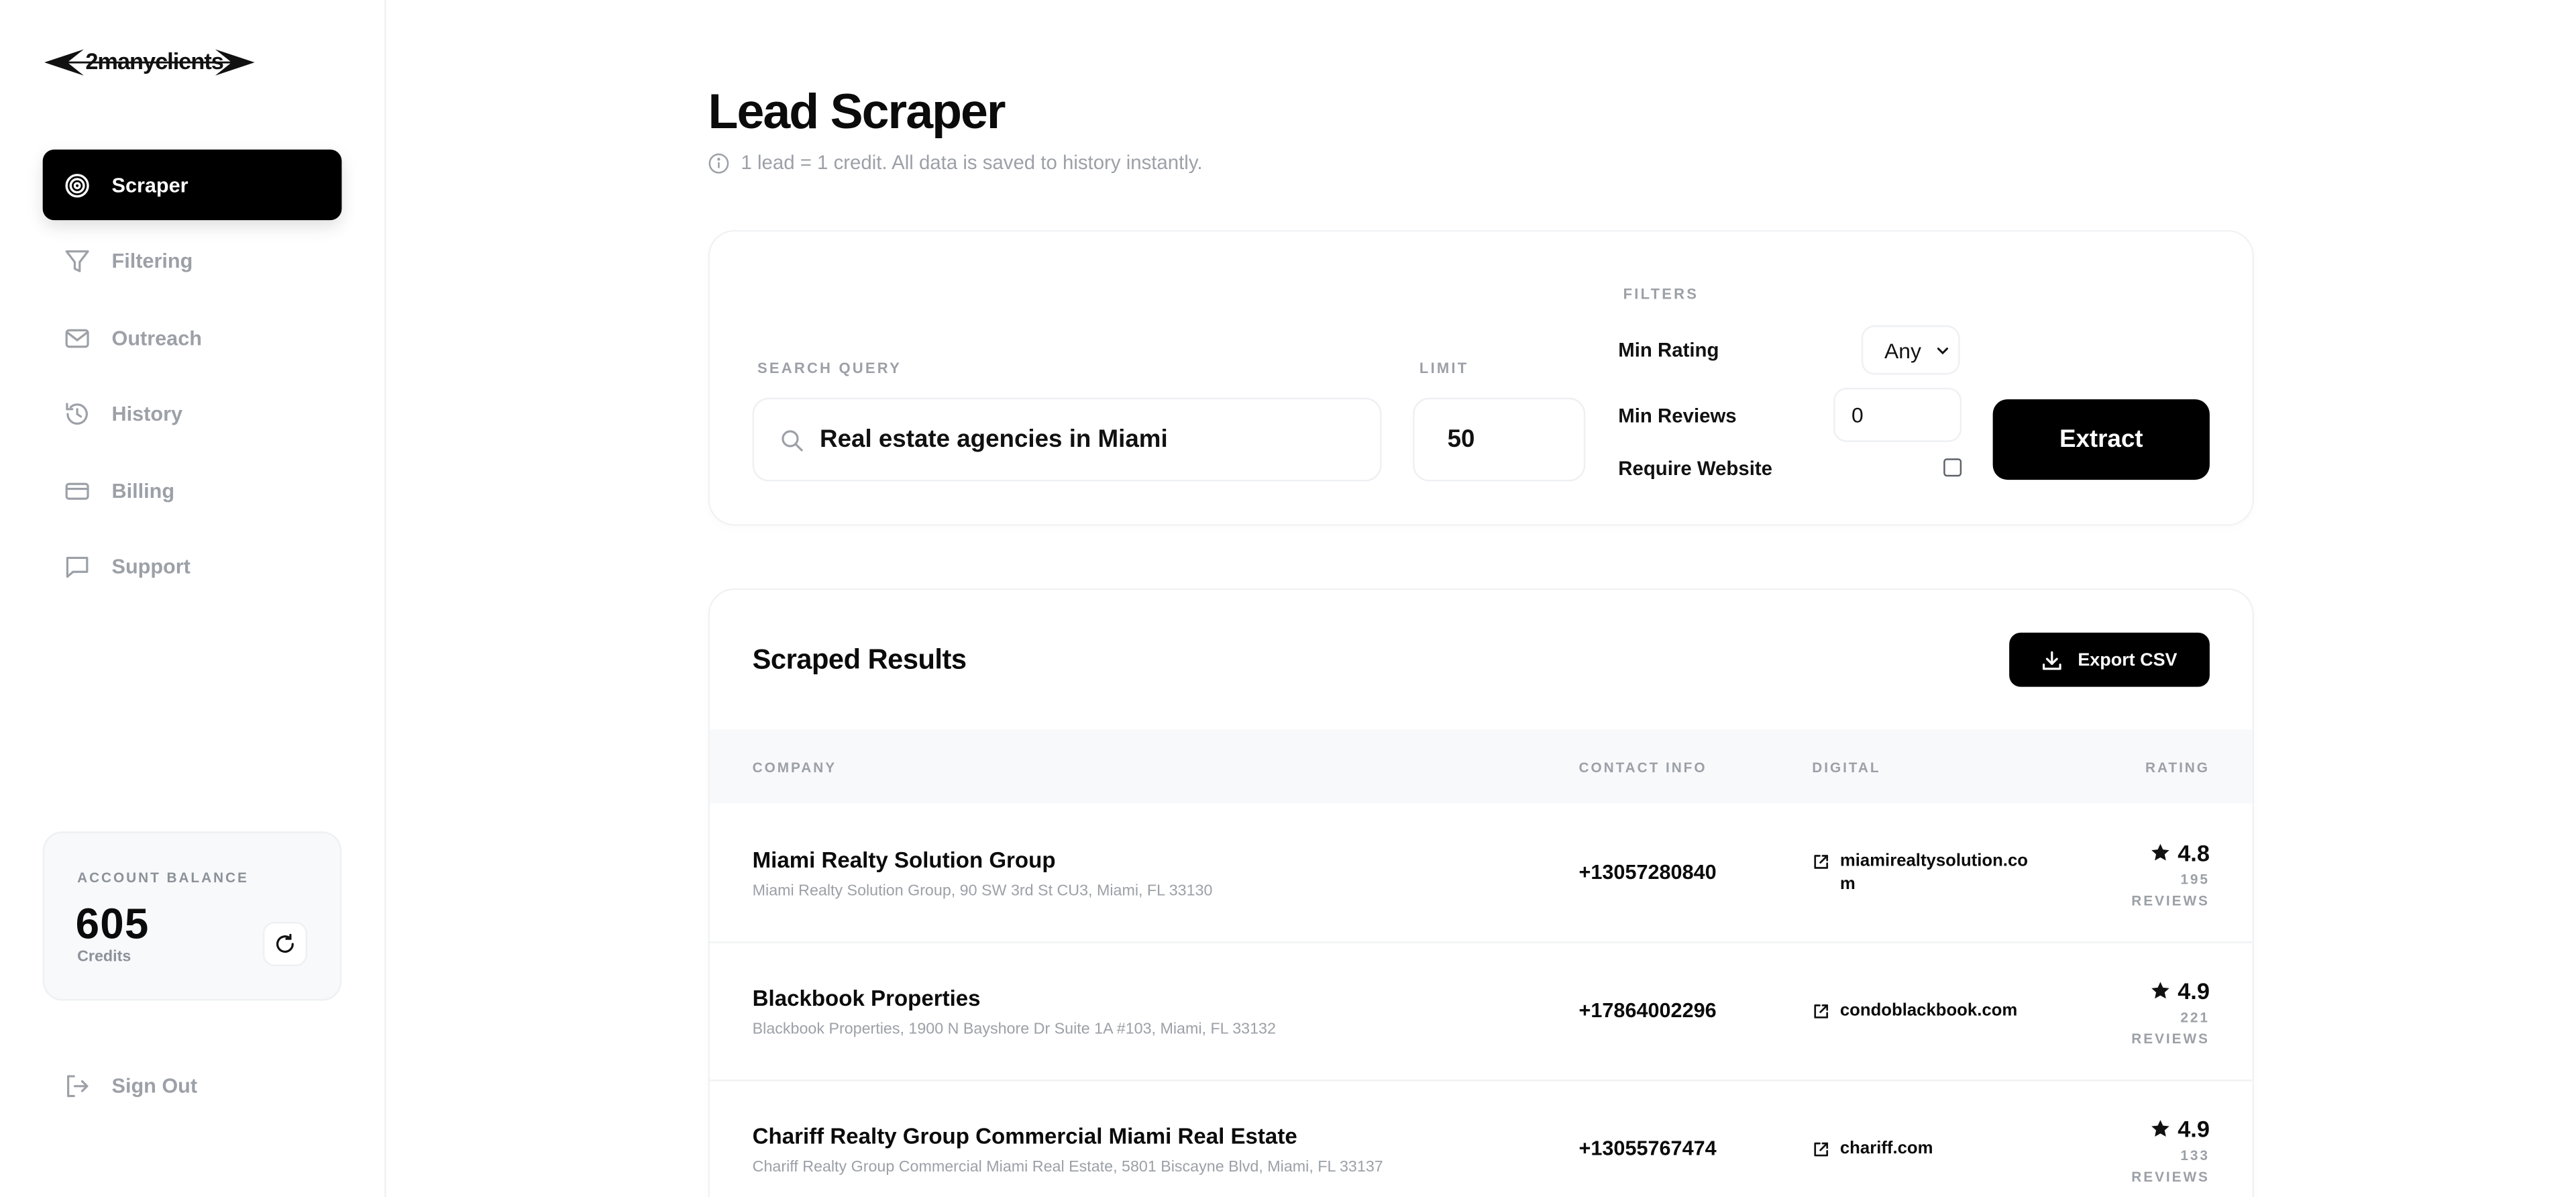  I want to click on export-csv-button: Export CSV, so click(2109, 659).